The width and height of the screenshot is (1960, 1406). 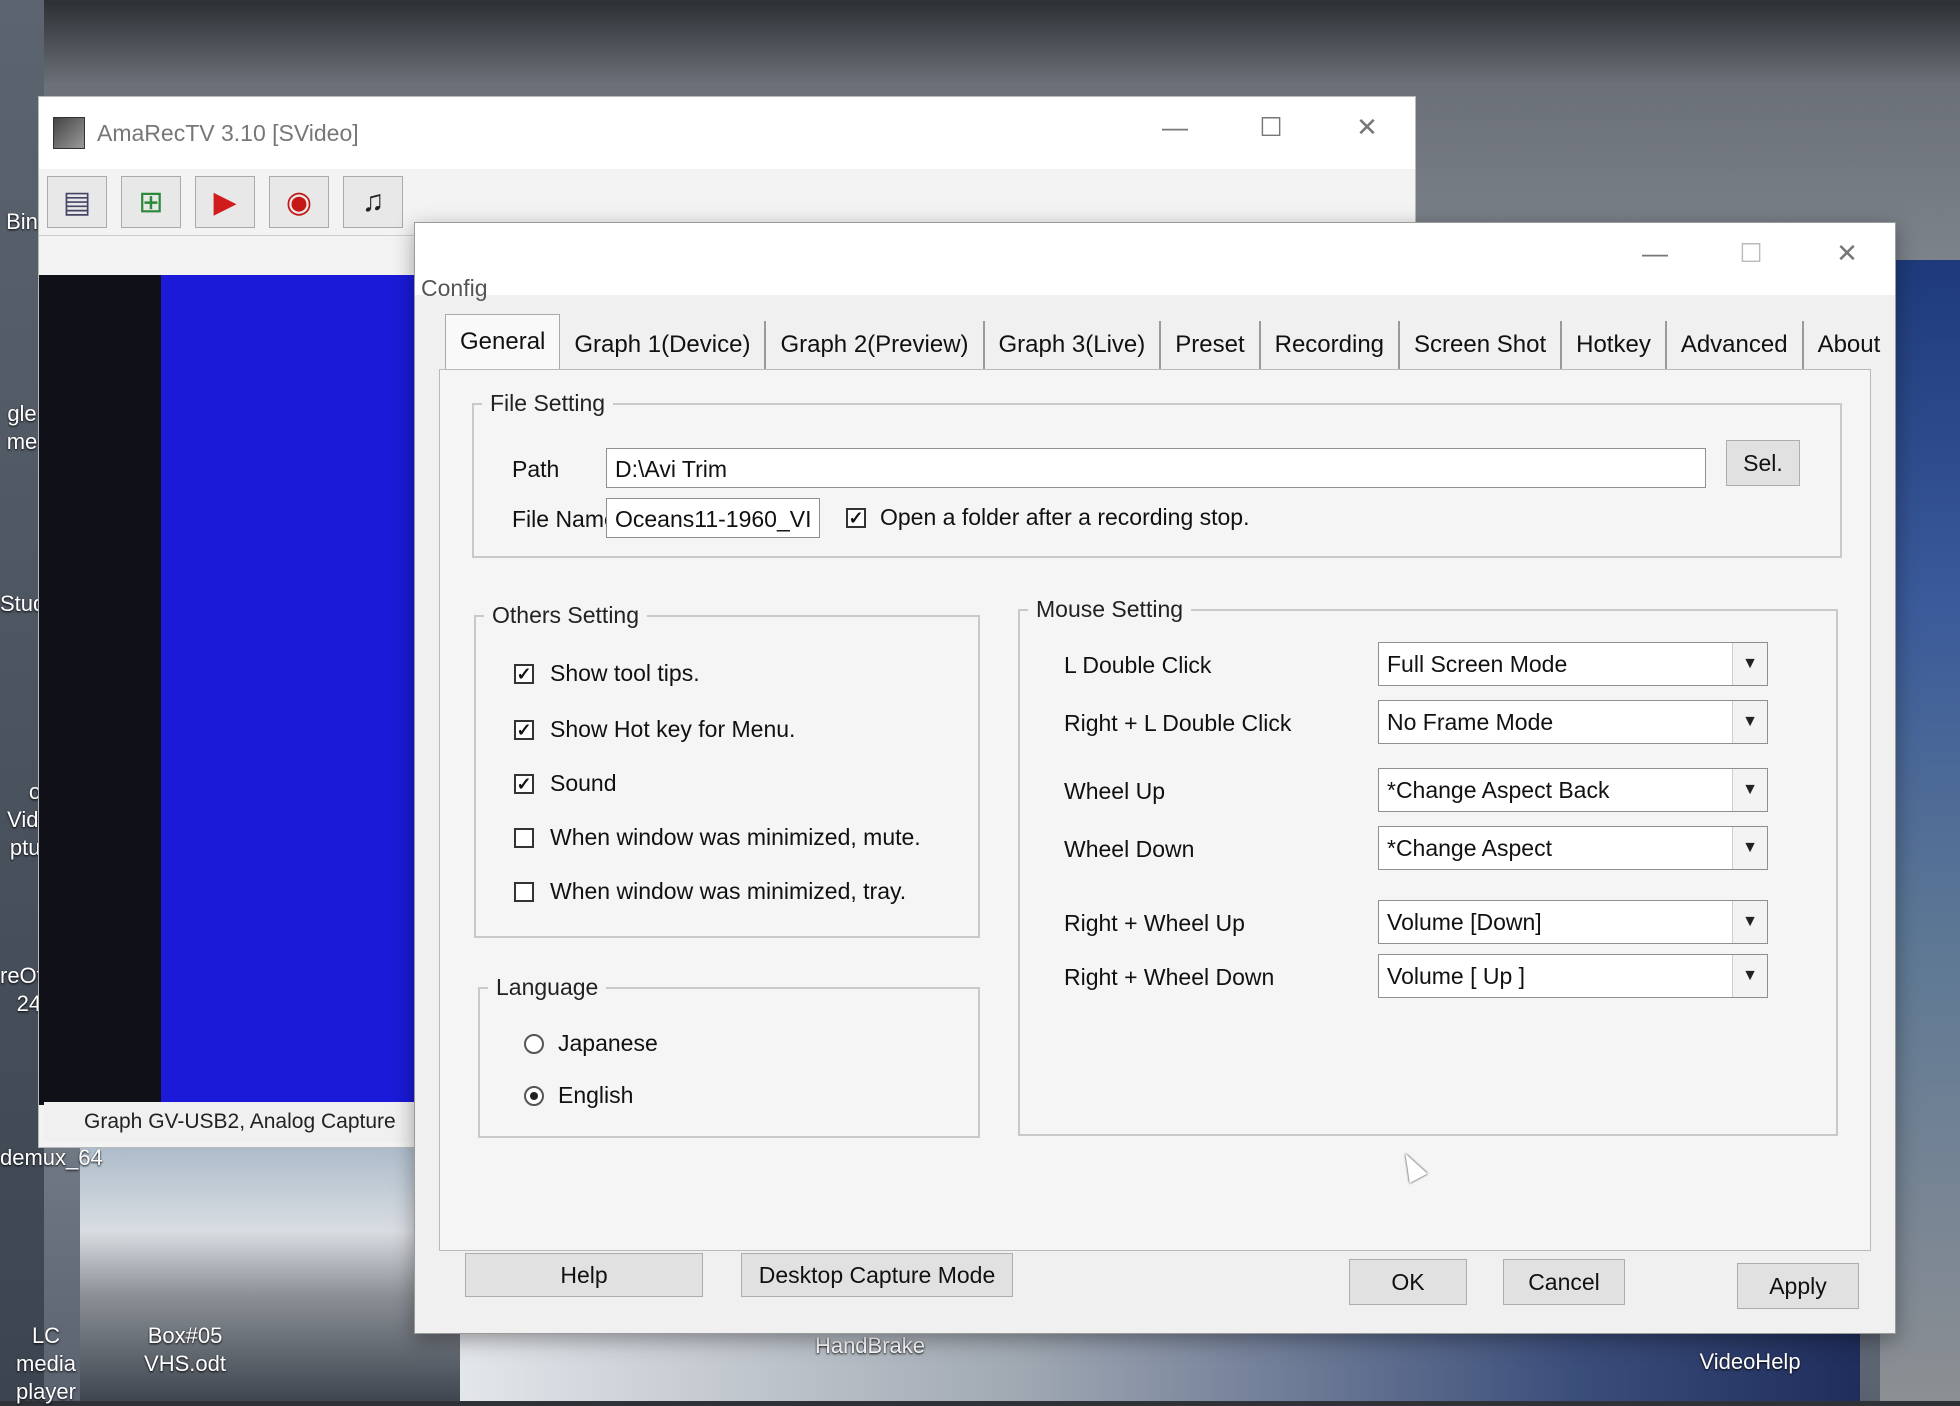 What do you see at coordinates (185, 1350) in the screenshot?
I see `document-icon: Box#05 VHS.odt` at bounding box center [185, 1350].